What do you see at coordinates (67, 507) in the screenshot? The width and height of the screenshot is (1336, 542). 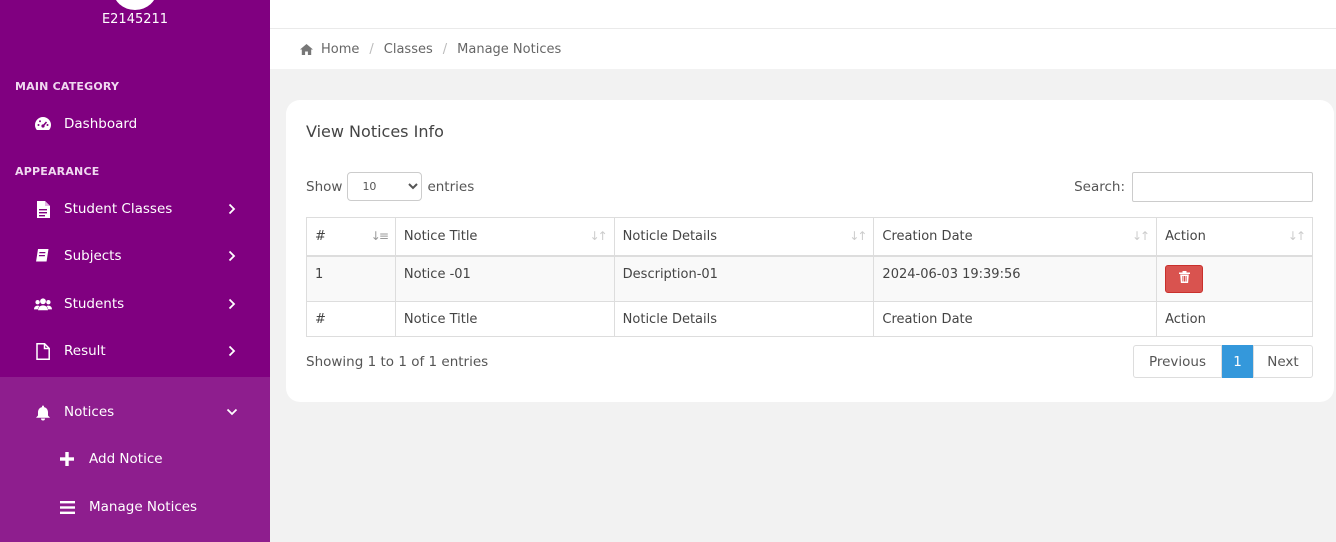 I see `bars-icon` at bounding box center [67, 507].